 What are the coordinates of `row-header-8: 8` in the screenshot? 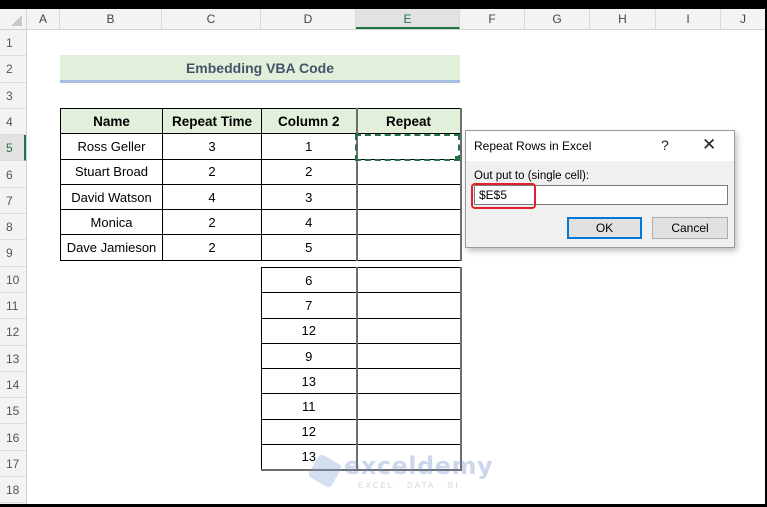 It's located at (13, 227).